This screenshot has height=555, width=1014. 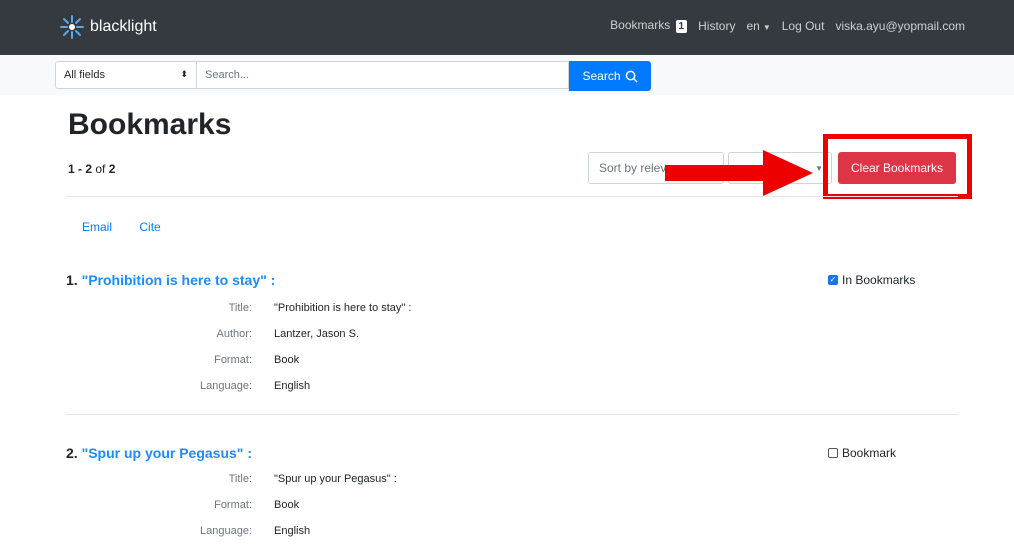 I want to click on search-bar: All fields ⬍ Search... Search, so click(x=507, y=75).